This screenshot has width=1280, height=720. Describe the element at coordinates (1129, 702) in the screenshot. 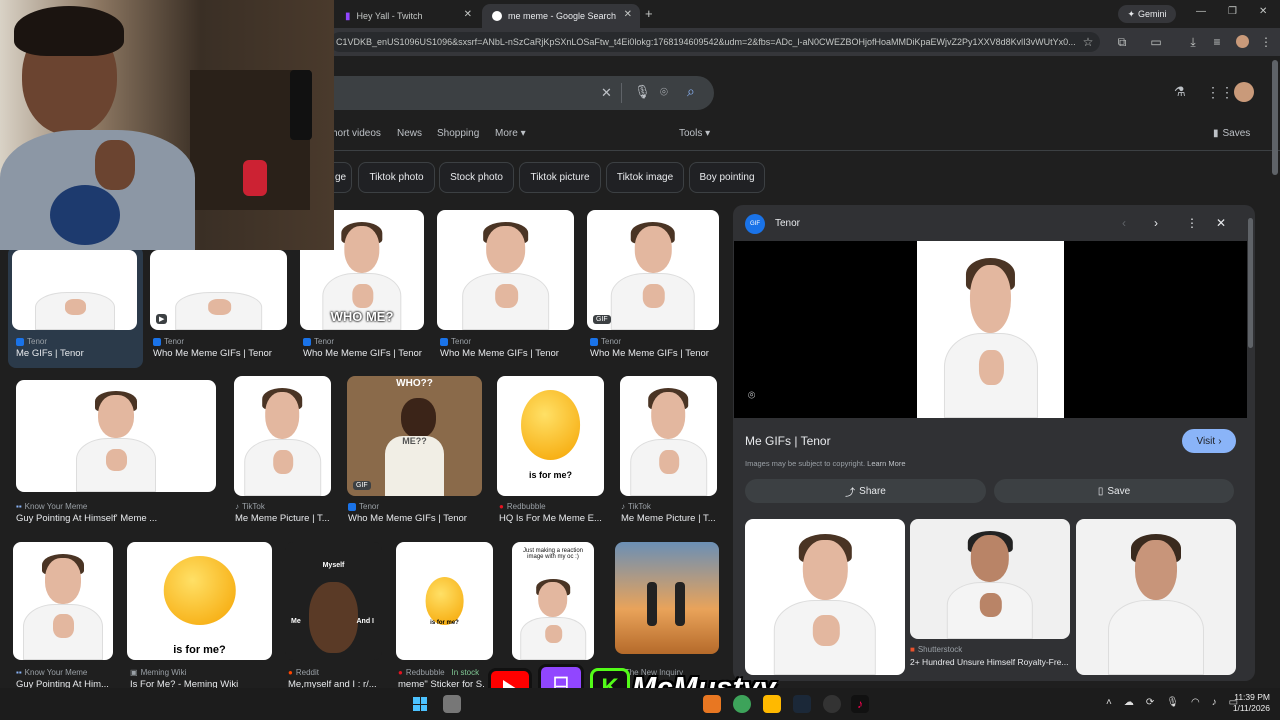

I see `onedrive-icon: ☁` at that location.